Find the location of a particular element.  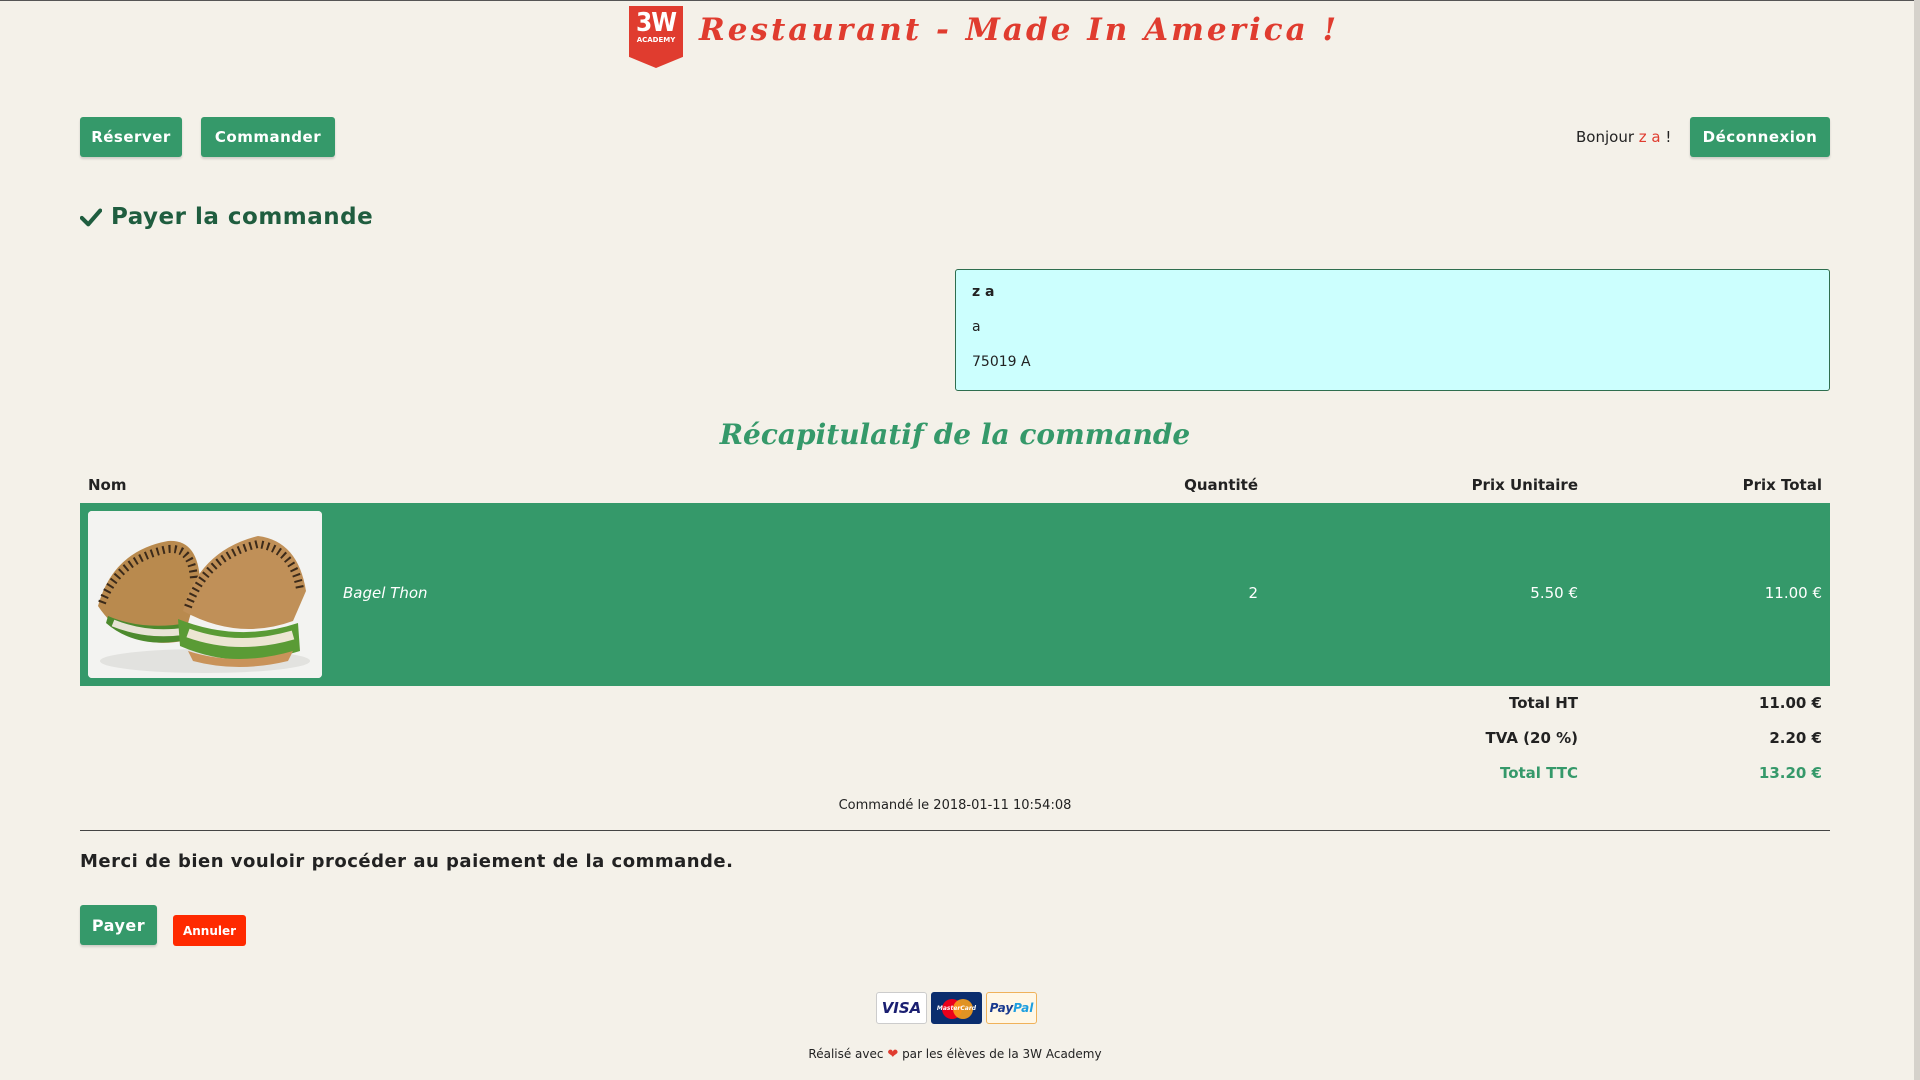

paypal-label-a: Pay is located at coordinates (1001, 1008).